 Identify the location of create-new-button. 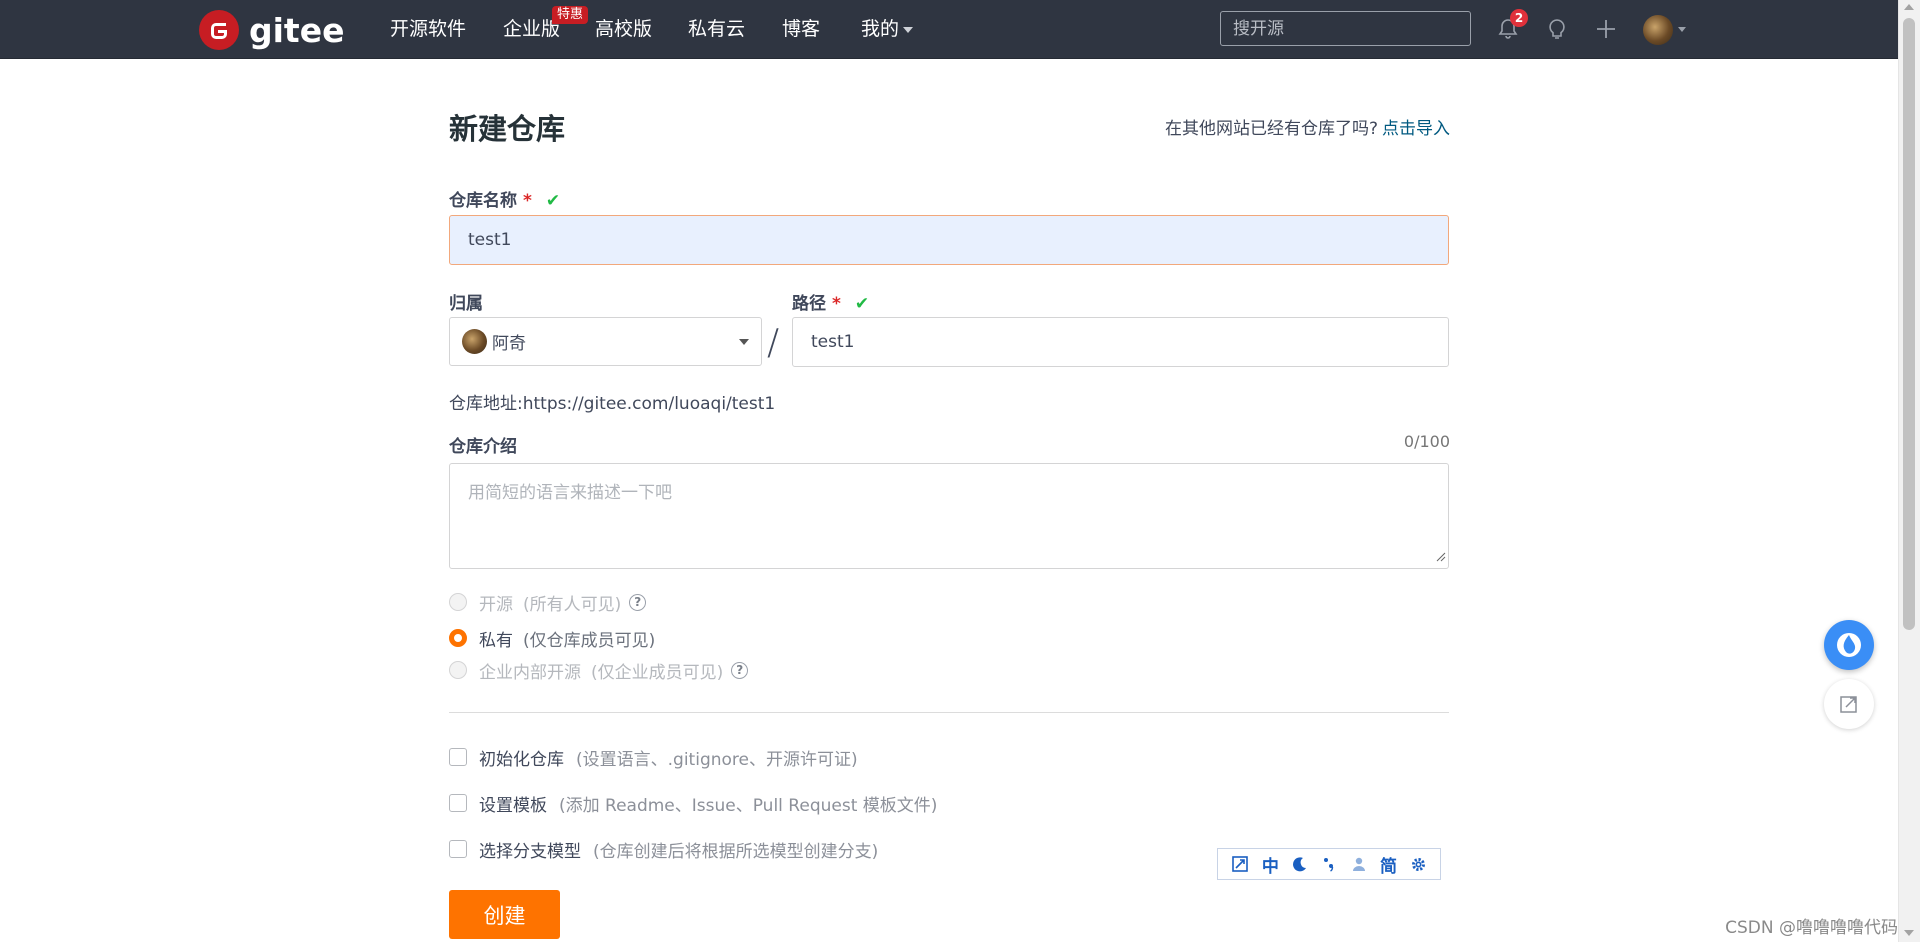
(1606, 29).